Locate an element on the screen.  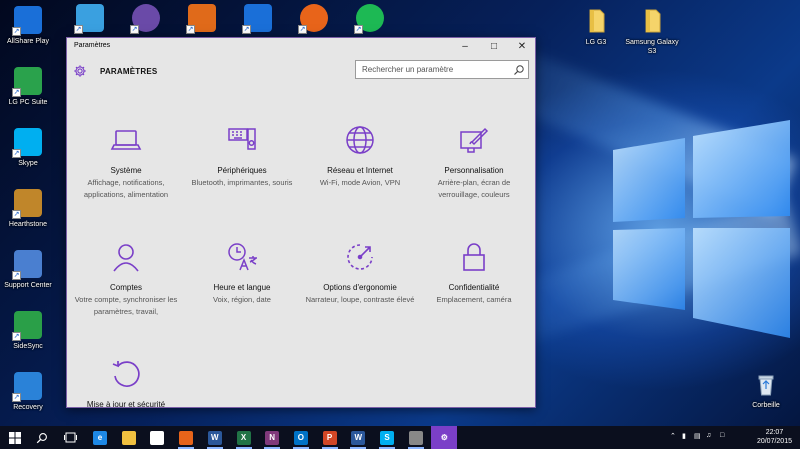
update-icon is located at coordinates (126, 374).